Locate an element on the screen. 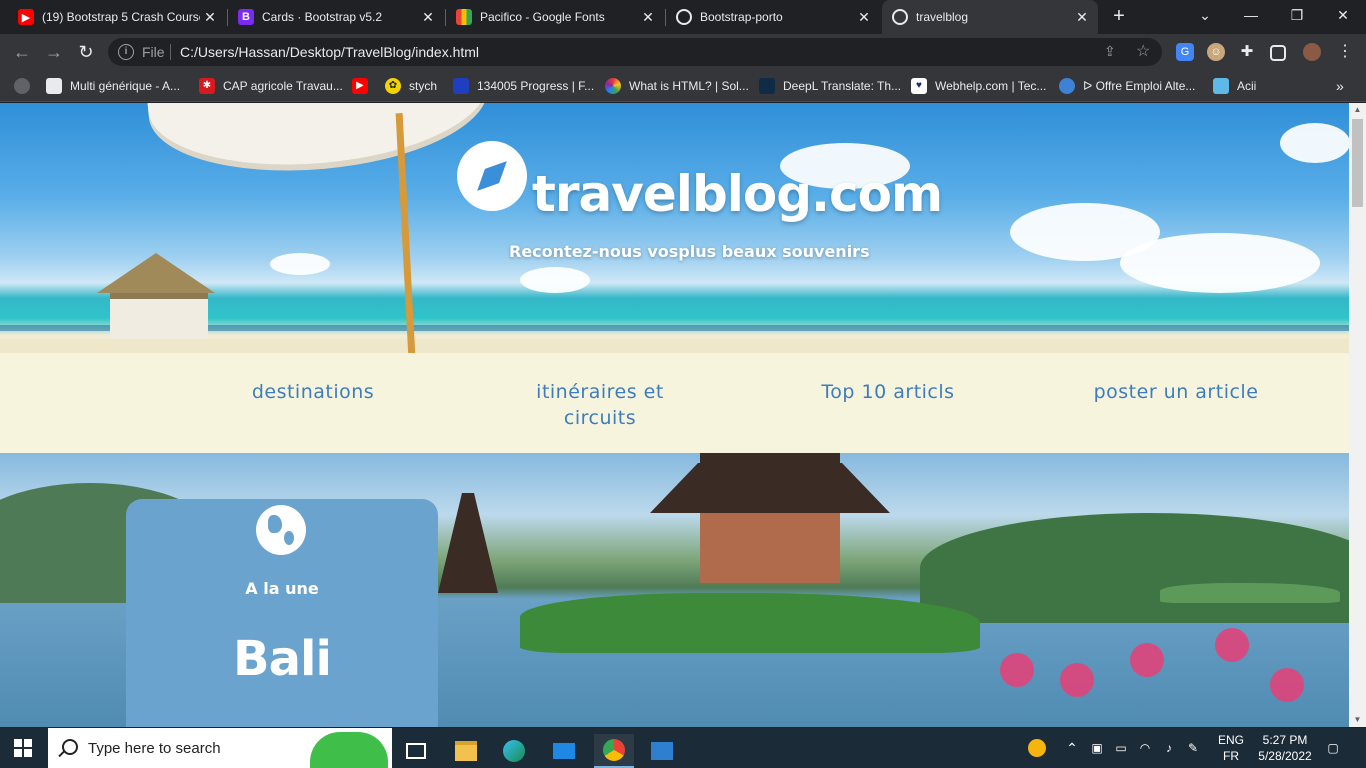 The width and height of the screenshot is (1366, 768). close-window-button: ✕ is located at coordinates (1343, 15).